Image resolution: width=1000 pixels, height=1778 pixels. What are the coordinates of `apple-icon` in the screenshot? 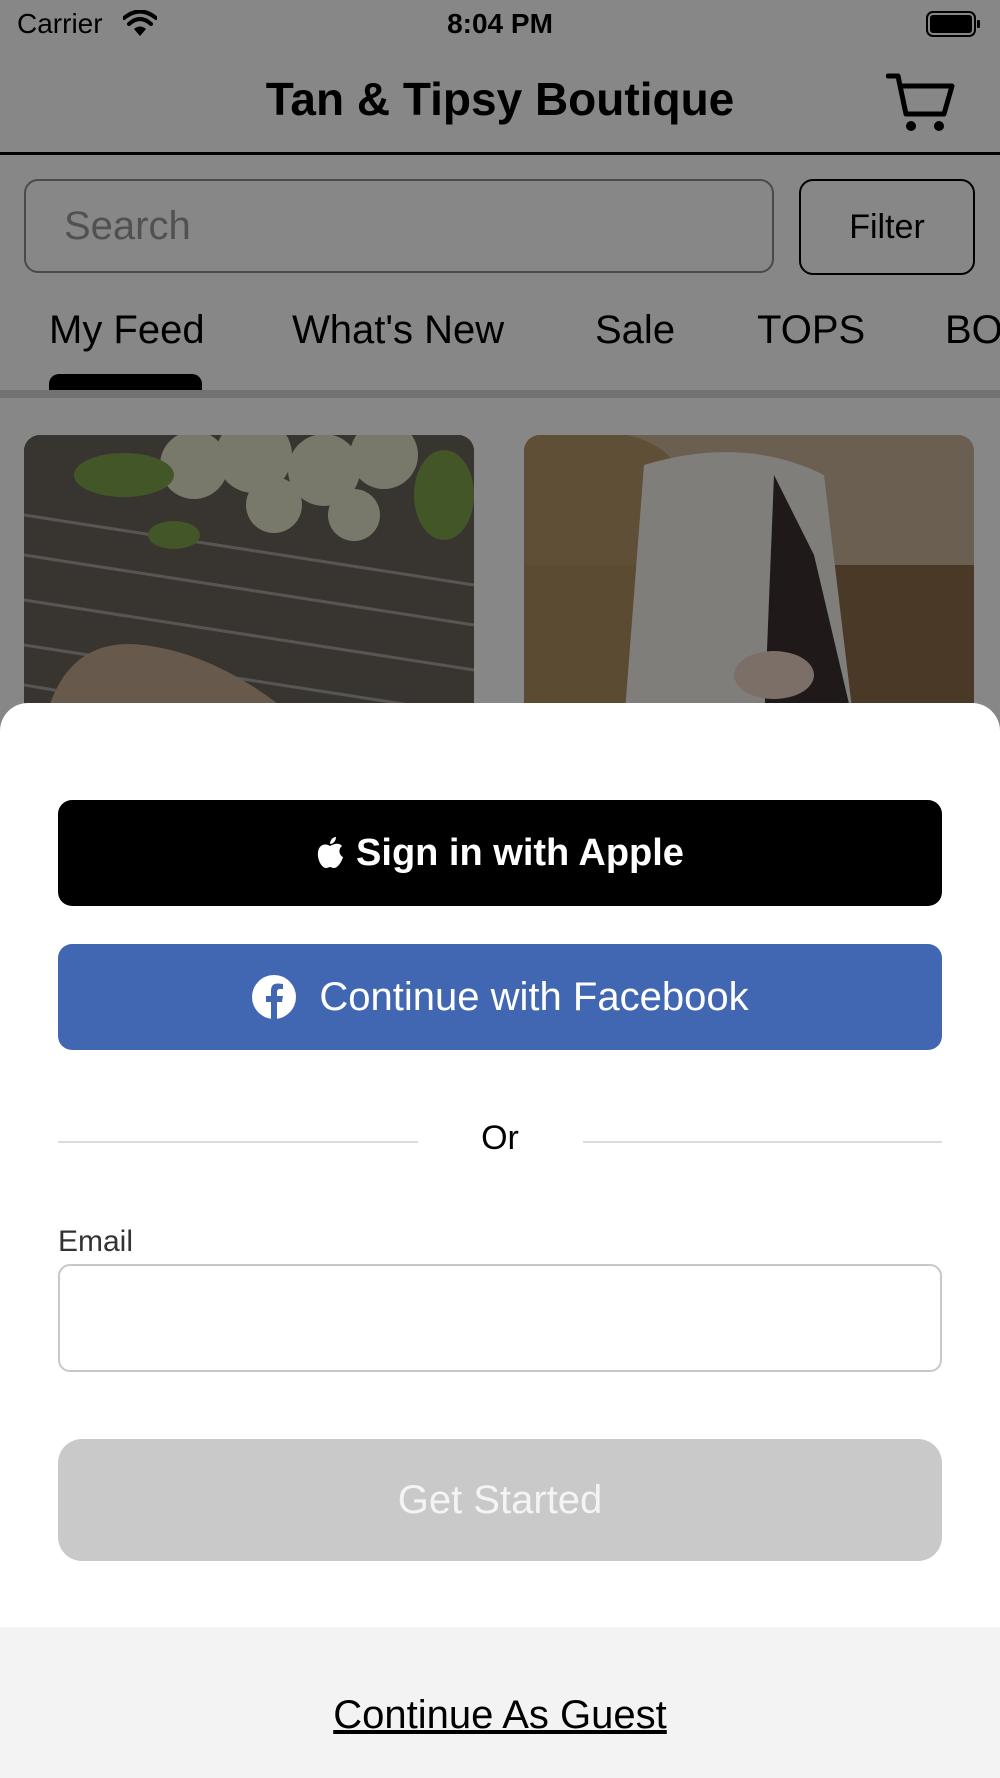 It's located at (330, 852).